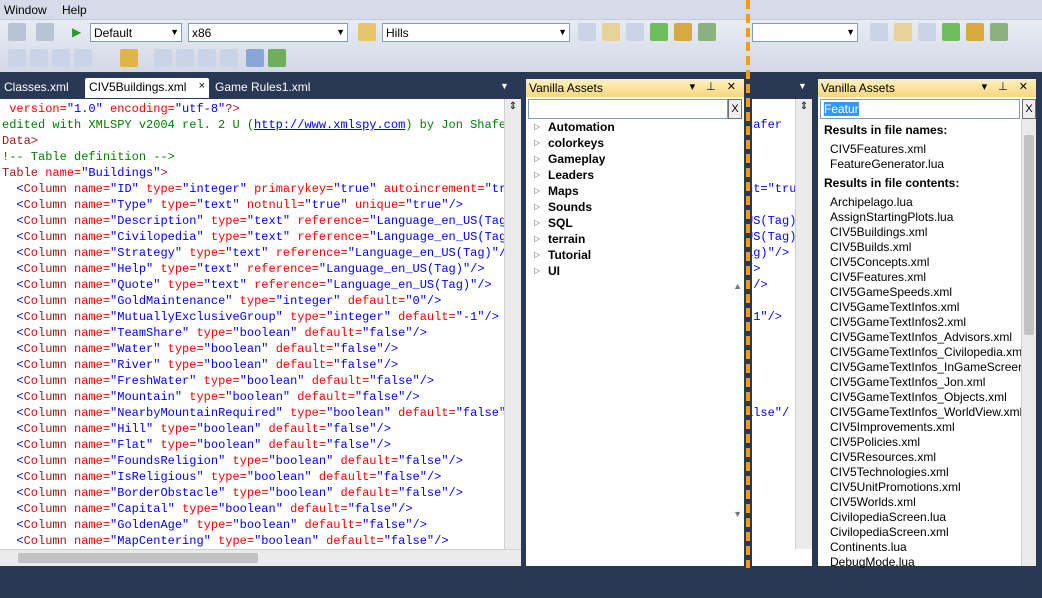  Describe the element at coordinates (635, 32) in the screenshot. I see `properties-icon` at that location.